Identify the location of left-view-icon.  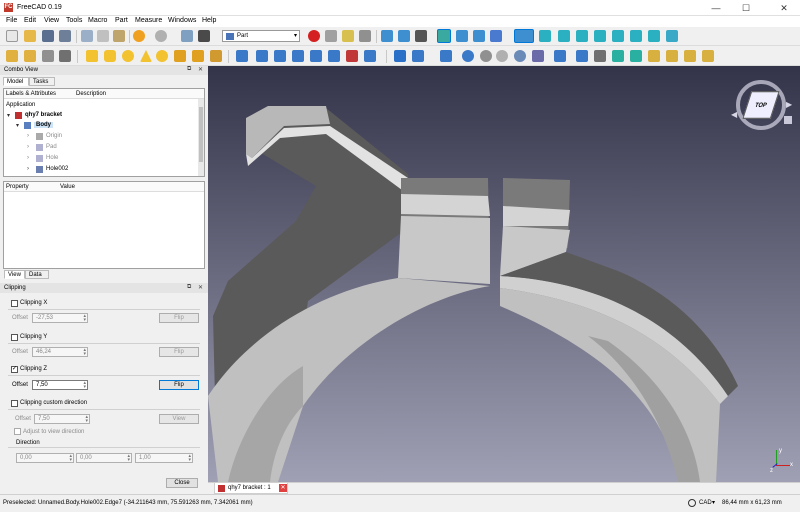
(654, 36).